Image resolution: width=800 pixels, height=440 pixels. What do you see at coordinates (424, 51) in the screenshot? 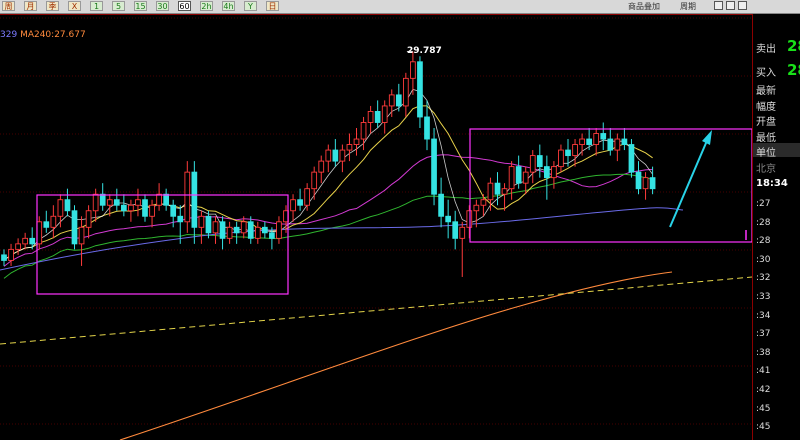
I see `peak-annotation: 29.787` at bounding box center [424, 51].